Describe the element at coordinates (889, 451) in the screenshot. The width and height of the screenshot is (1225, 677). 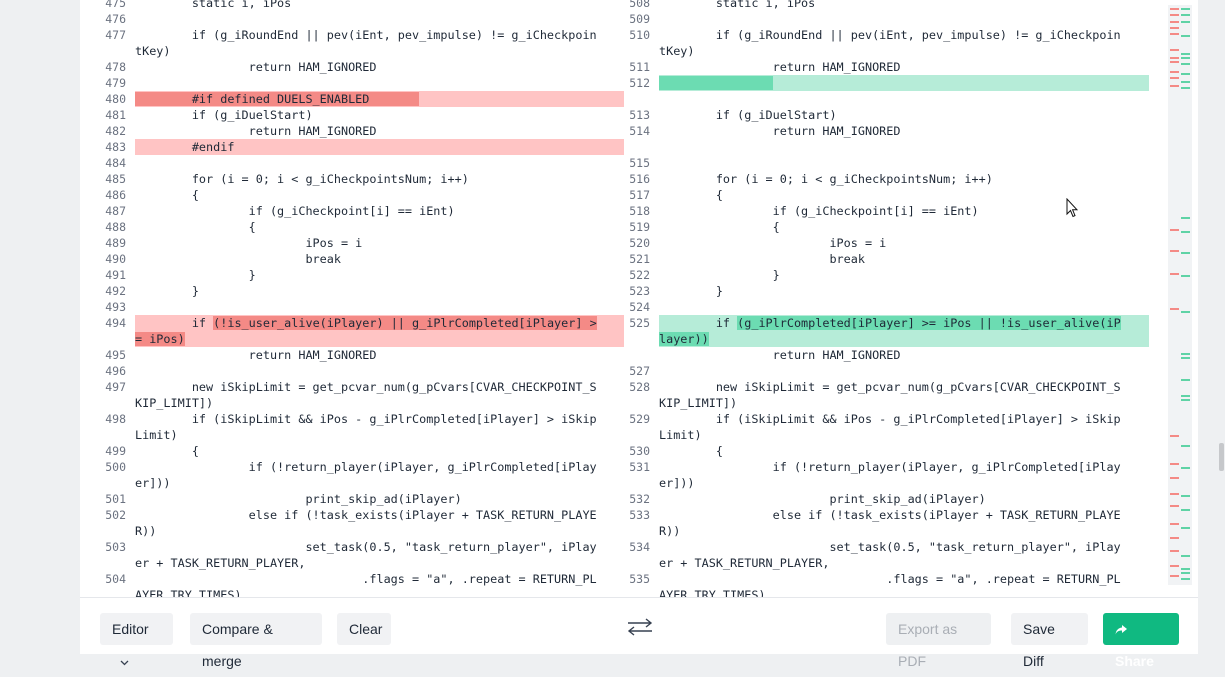
I see `diff-line: 530 {` at that location.